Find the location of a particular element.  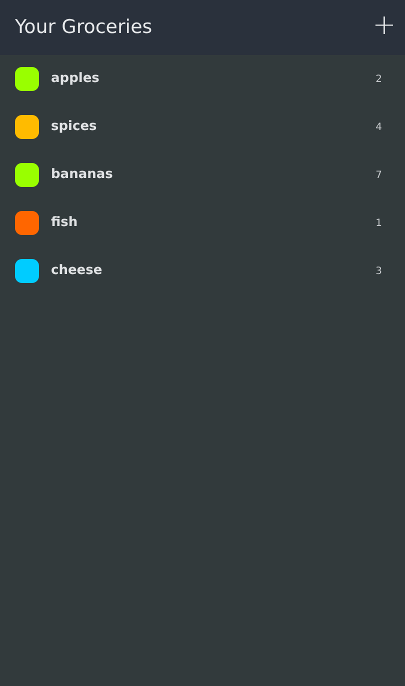

item-count: 7 is located at coordinates (379, 175).